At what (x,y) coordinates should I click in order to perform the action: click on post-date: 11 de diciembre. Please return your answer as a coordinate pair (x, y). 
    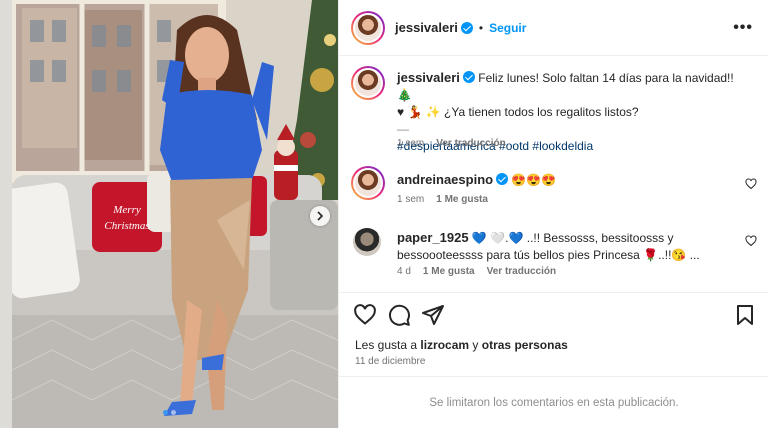
    Looking at the image, I should click on (390, 361).